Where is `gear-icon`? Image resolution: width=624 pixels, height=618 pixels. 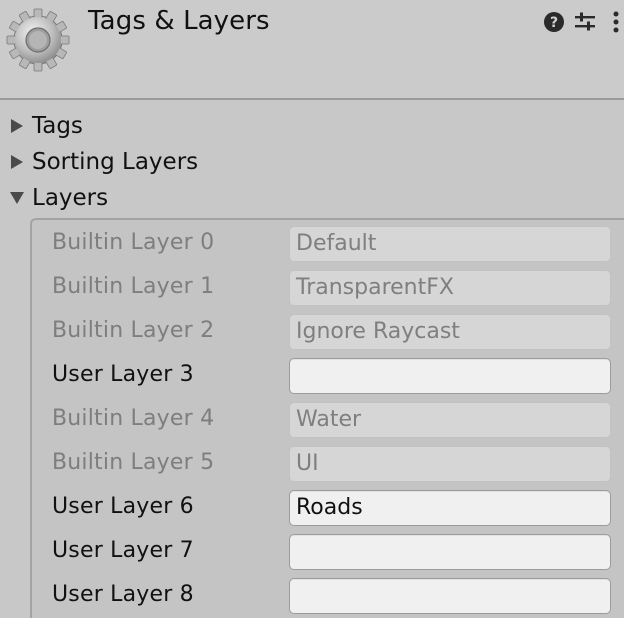
gear-icon is located at coordinates (38, 40).